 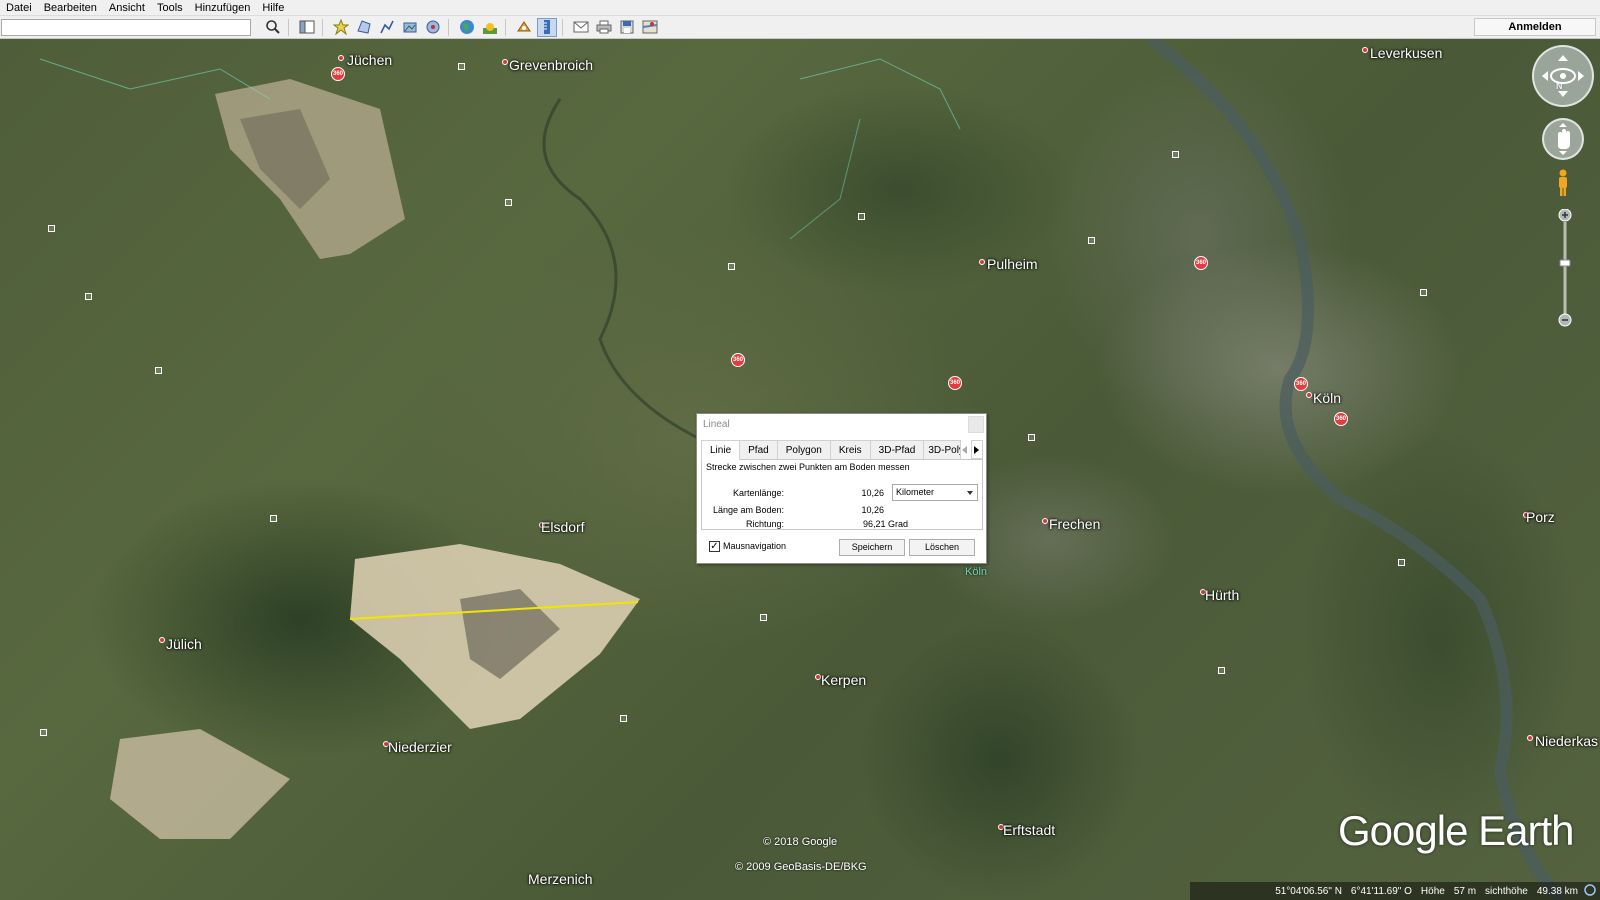 I want to click on copyright-google: © 2018 Google, so click(x=800, y=842).